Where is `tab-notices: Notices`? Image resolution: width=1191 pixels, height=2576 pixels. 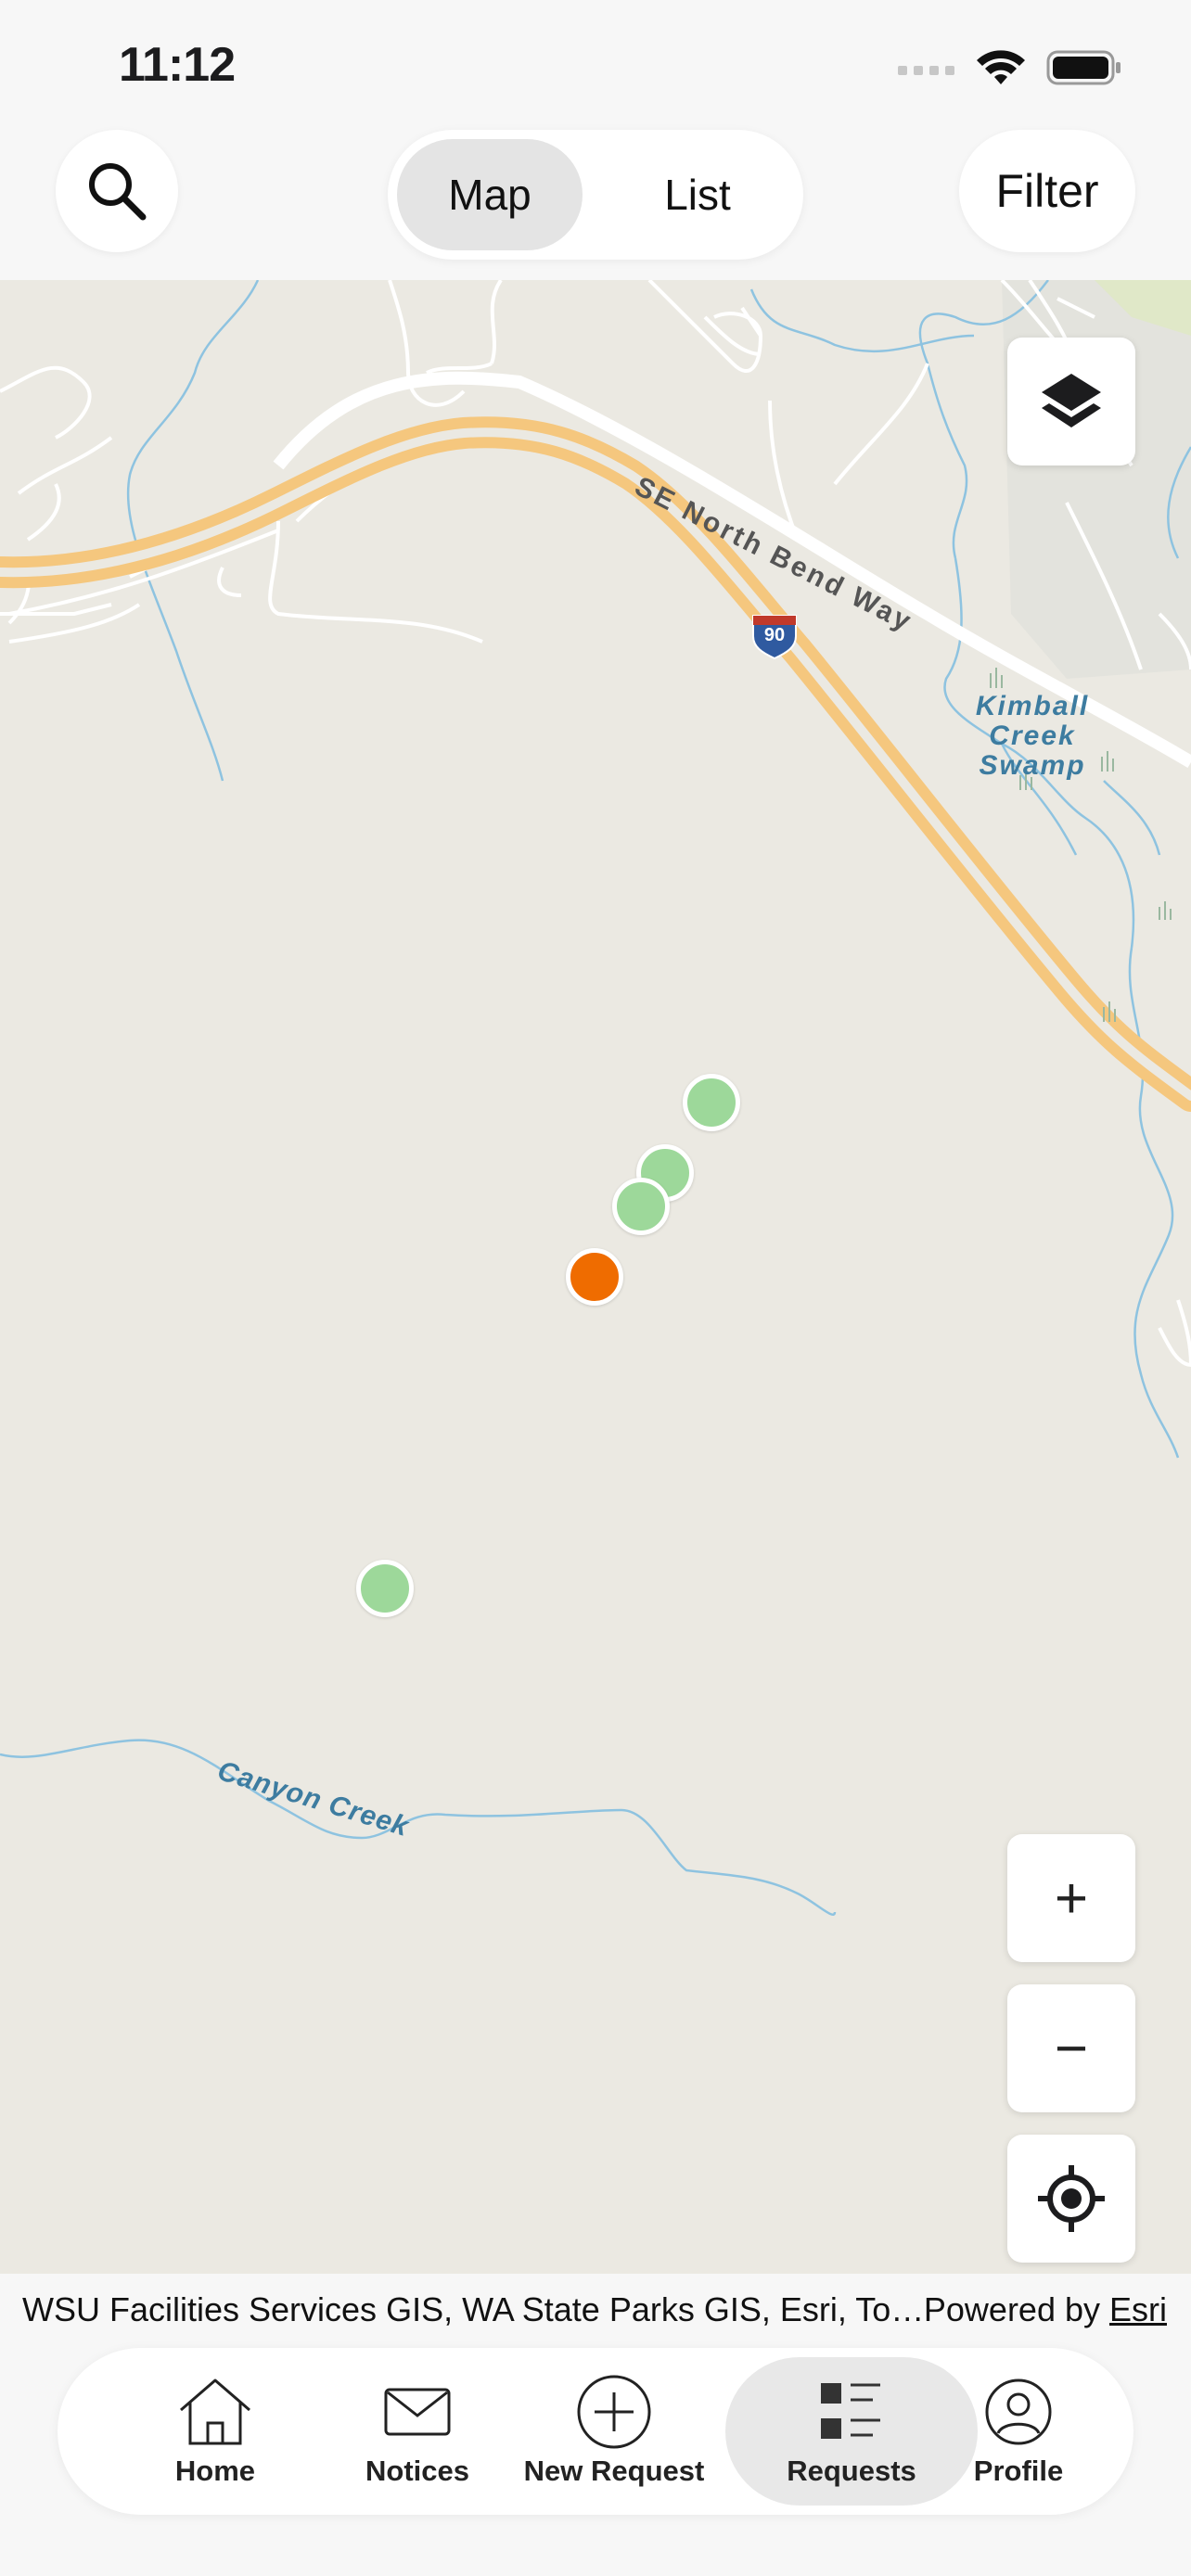
tab-notices: Notices is located at coordinates (417, 2432).